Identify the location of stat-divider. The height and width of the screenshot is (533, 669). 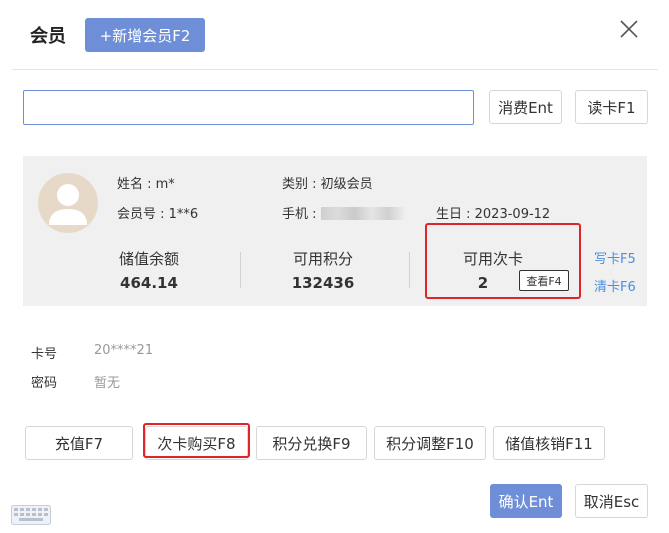
(240, 270).